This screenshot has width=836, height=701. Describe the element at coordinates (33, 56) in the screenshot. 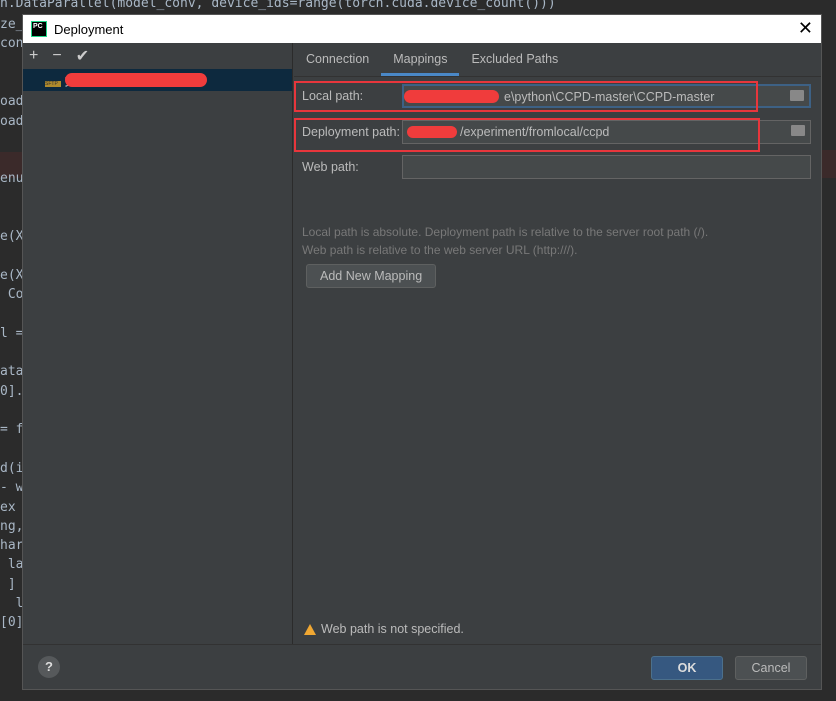

I see `add-server-button: +` at that location.